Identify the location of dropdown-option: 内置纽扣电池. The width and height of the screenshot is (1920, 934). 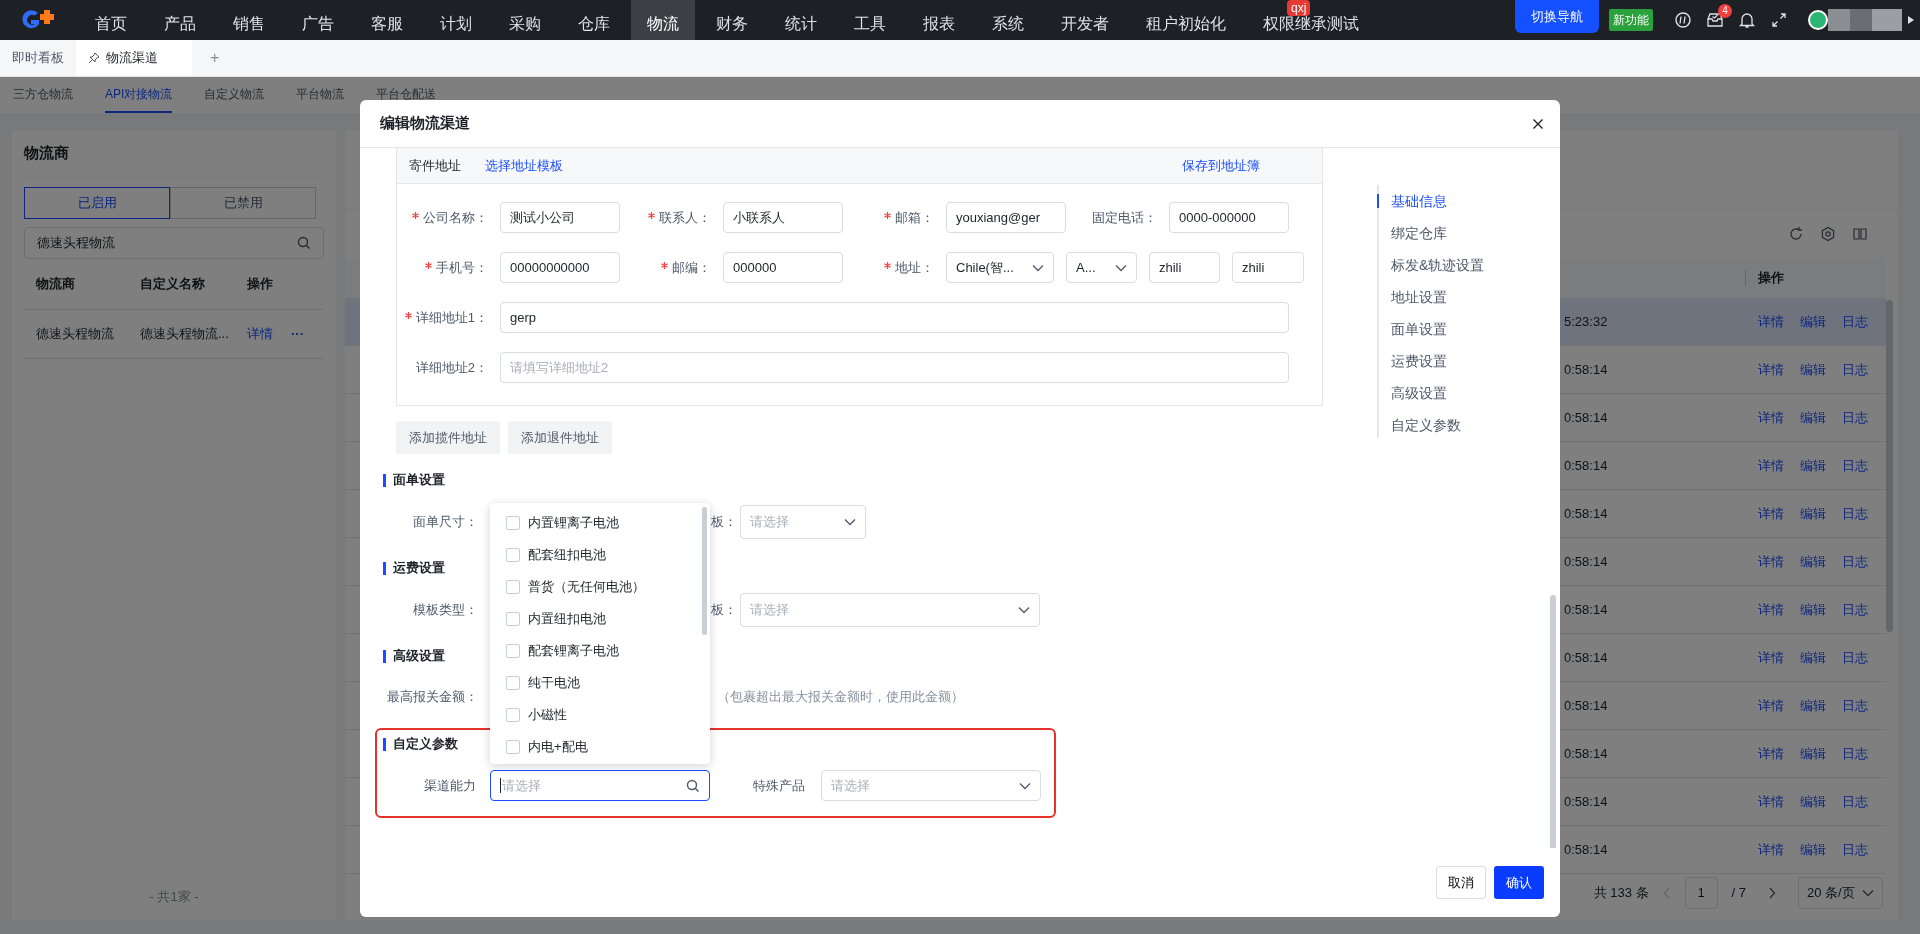
(600, 619).